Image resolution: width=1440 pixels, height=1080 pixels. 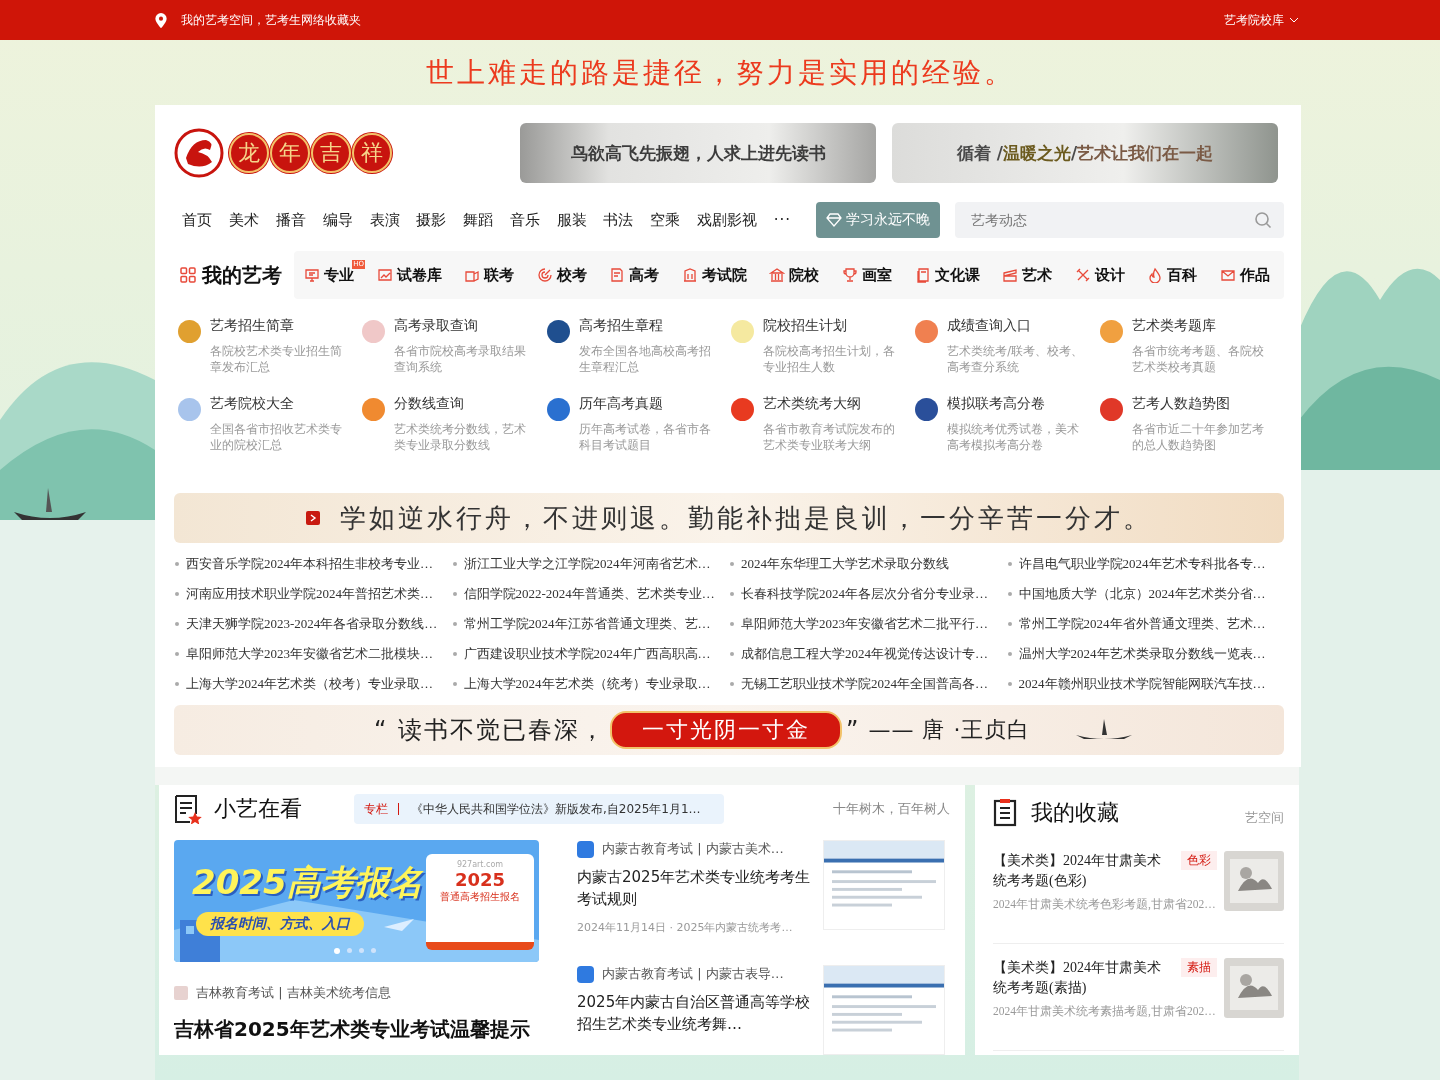 I want to click on category-link: 考试院, so click(x=714, y=275).